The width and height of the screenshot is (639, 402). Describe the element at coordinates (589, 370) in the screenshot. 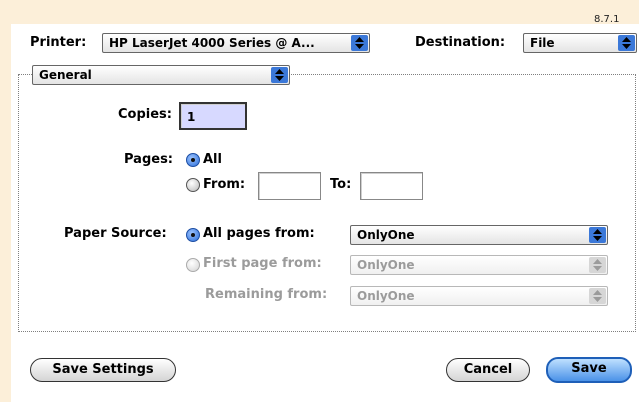

I see `save-button: Save` at that location.